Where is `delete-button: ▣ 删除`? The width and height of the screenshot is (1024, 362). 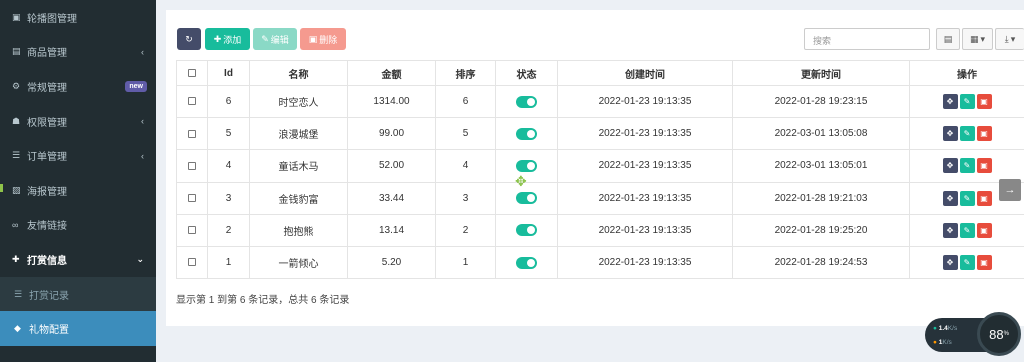
delete-button: ▣ 删除 is located at coordinates (323, 39).